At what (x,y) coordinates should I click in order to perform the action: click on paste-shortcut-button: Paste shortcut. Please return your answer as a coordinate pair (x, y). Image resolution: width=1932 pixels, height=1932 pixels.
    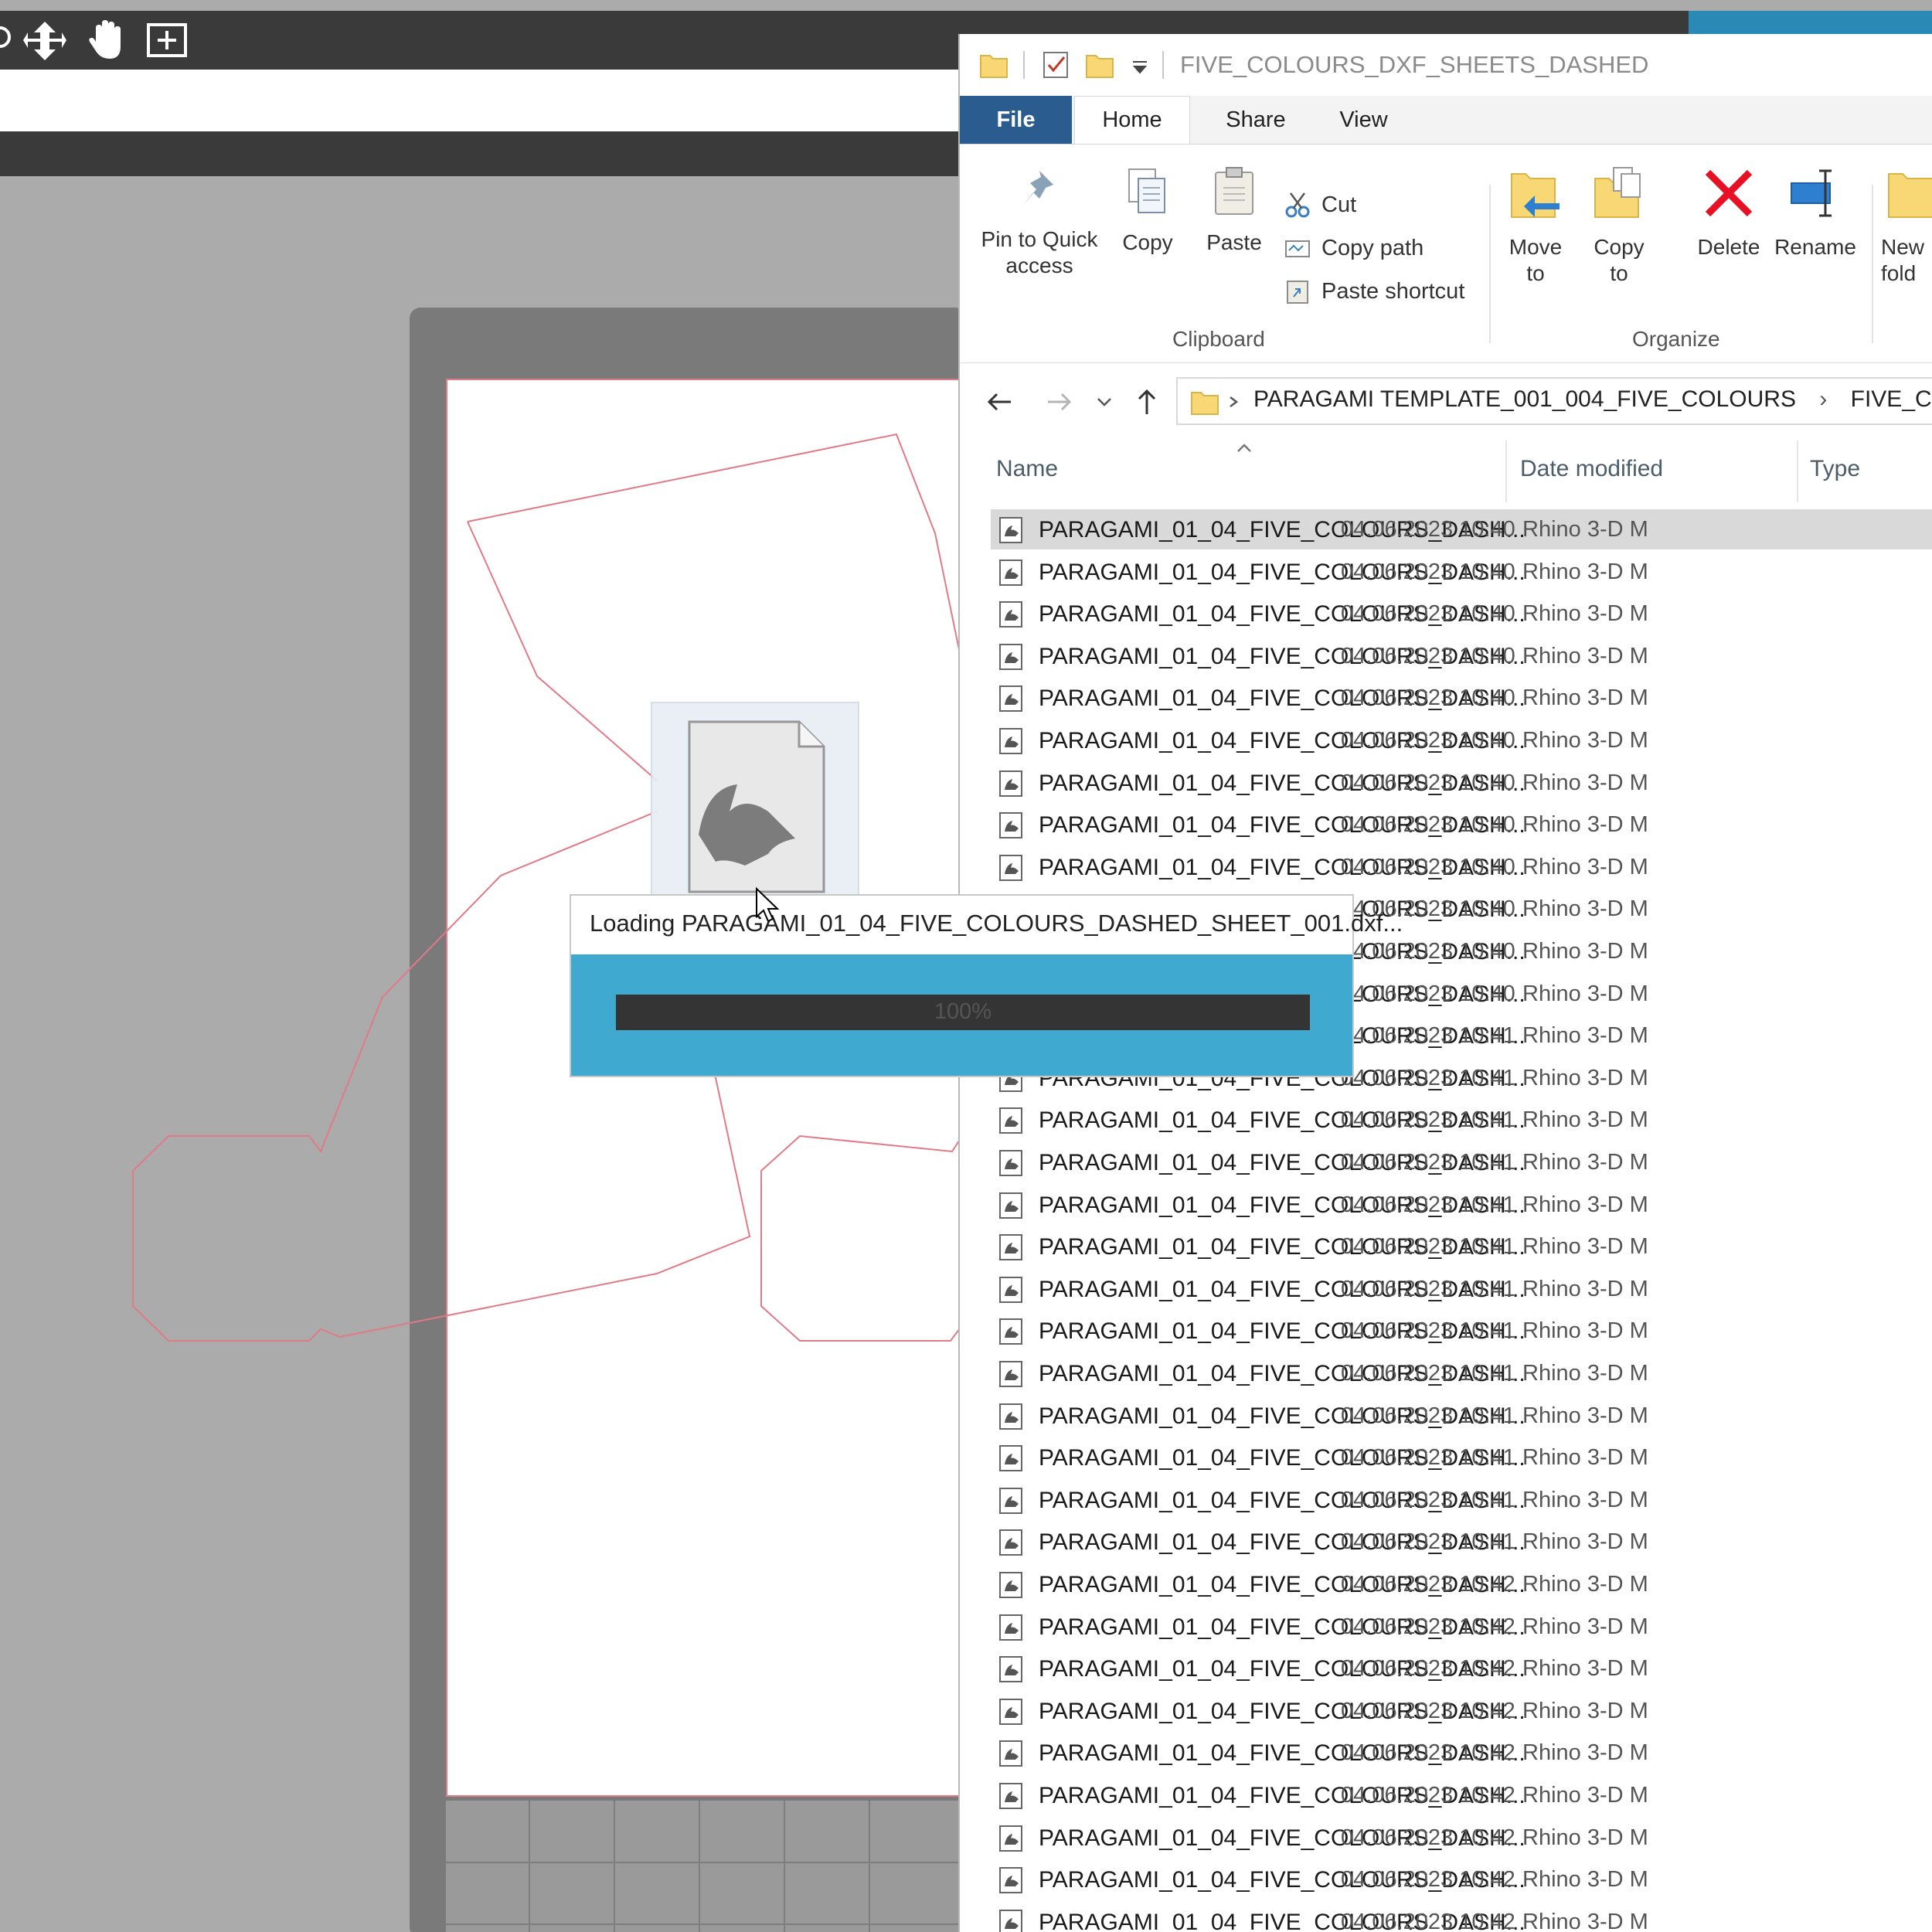
    Looking at the image, I should click on (1374, 291).